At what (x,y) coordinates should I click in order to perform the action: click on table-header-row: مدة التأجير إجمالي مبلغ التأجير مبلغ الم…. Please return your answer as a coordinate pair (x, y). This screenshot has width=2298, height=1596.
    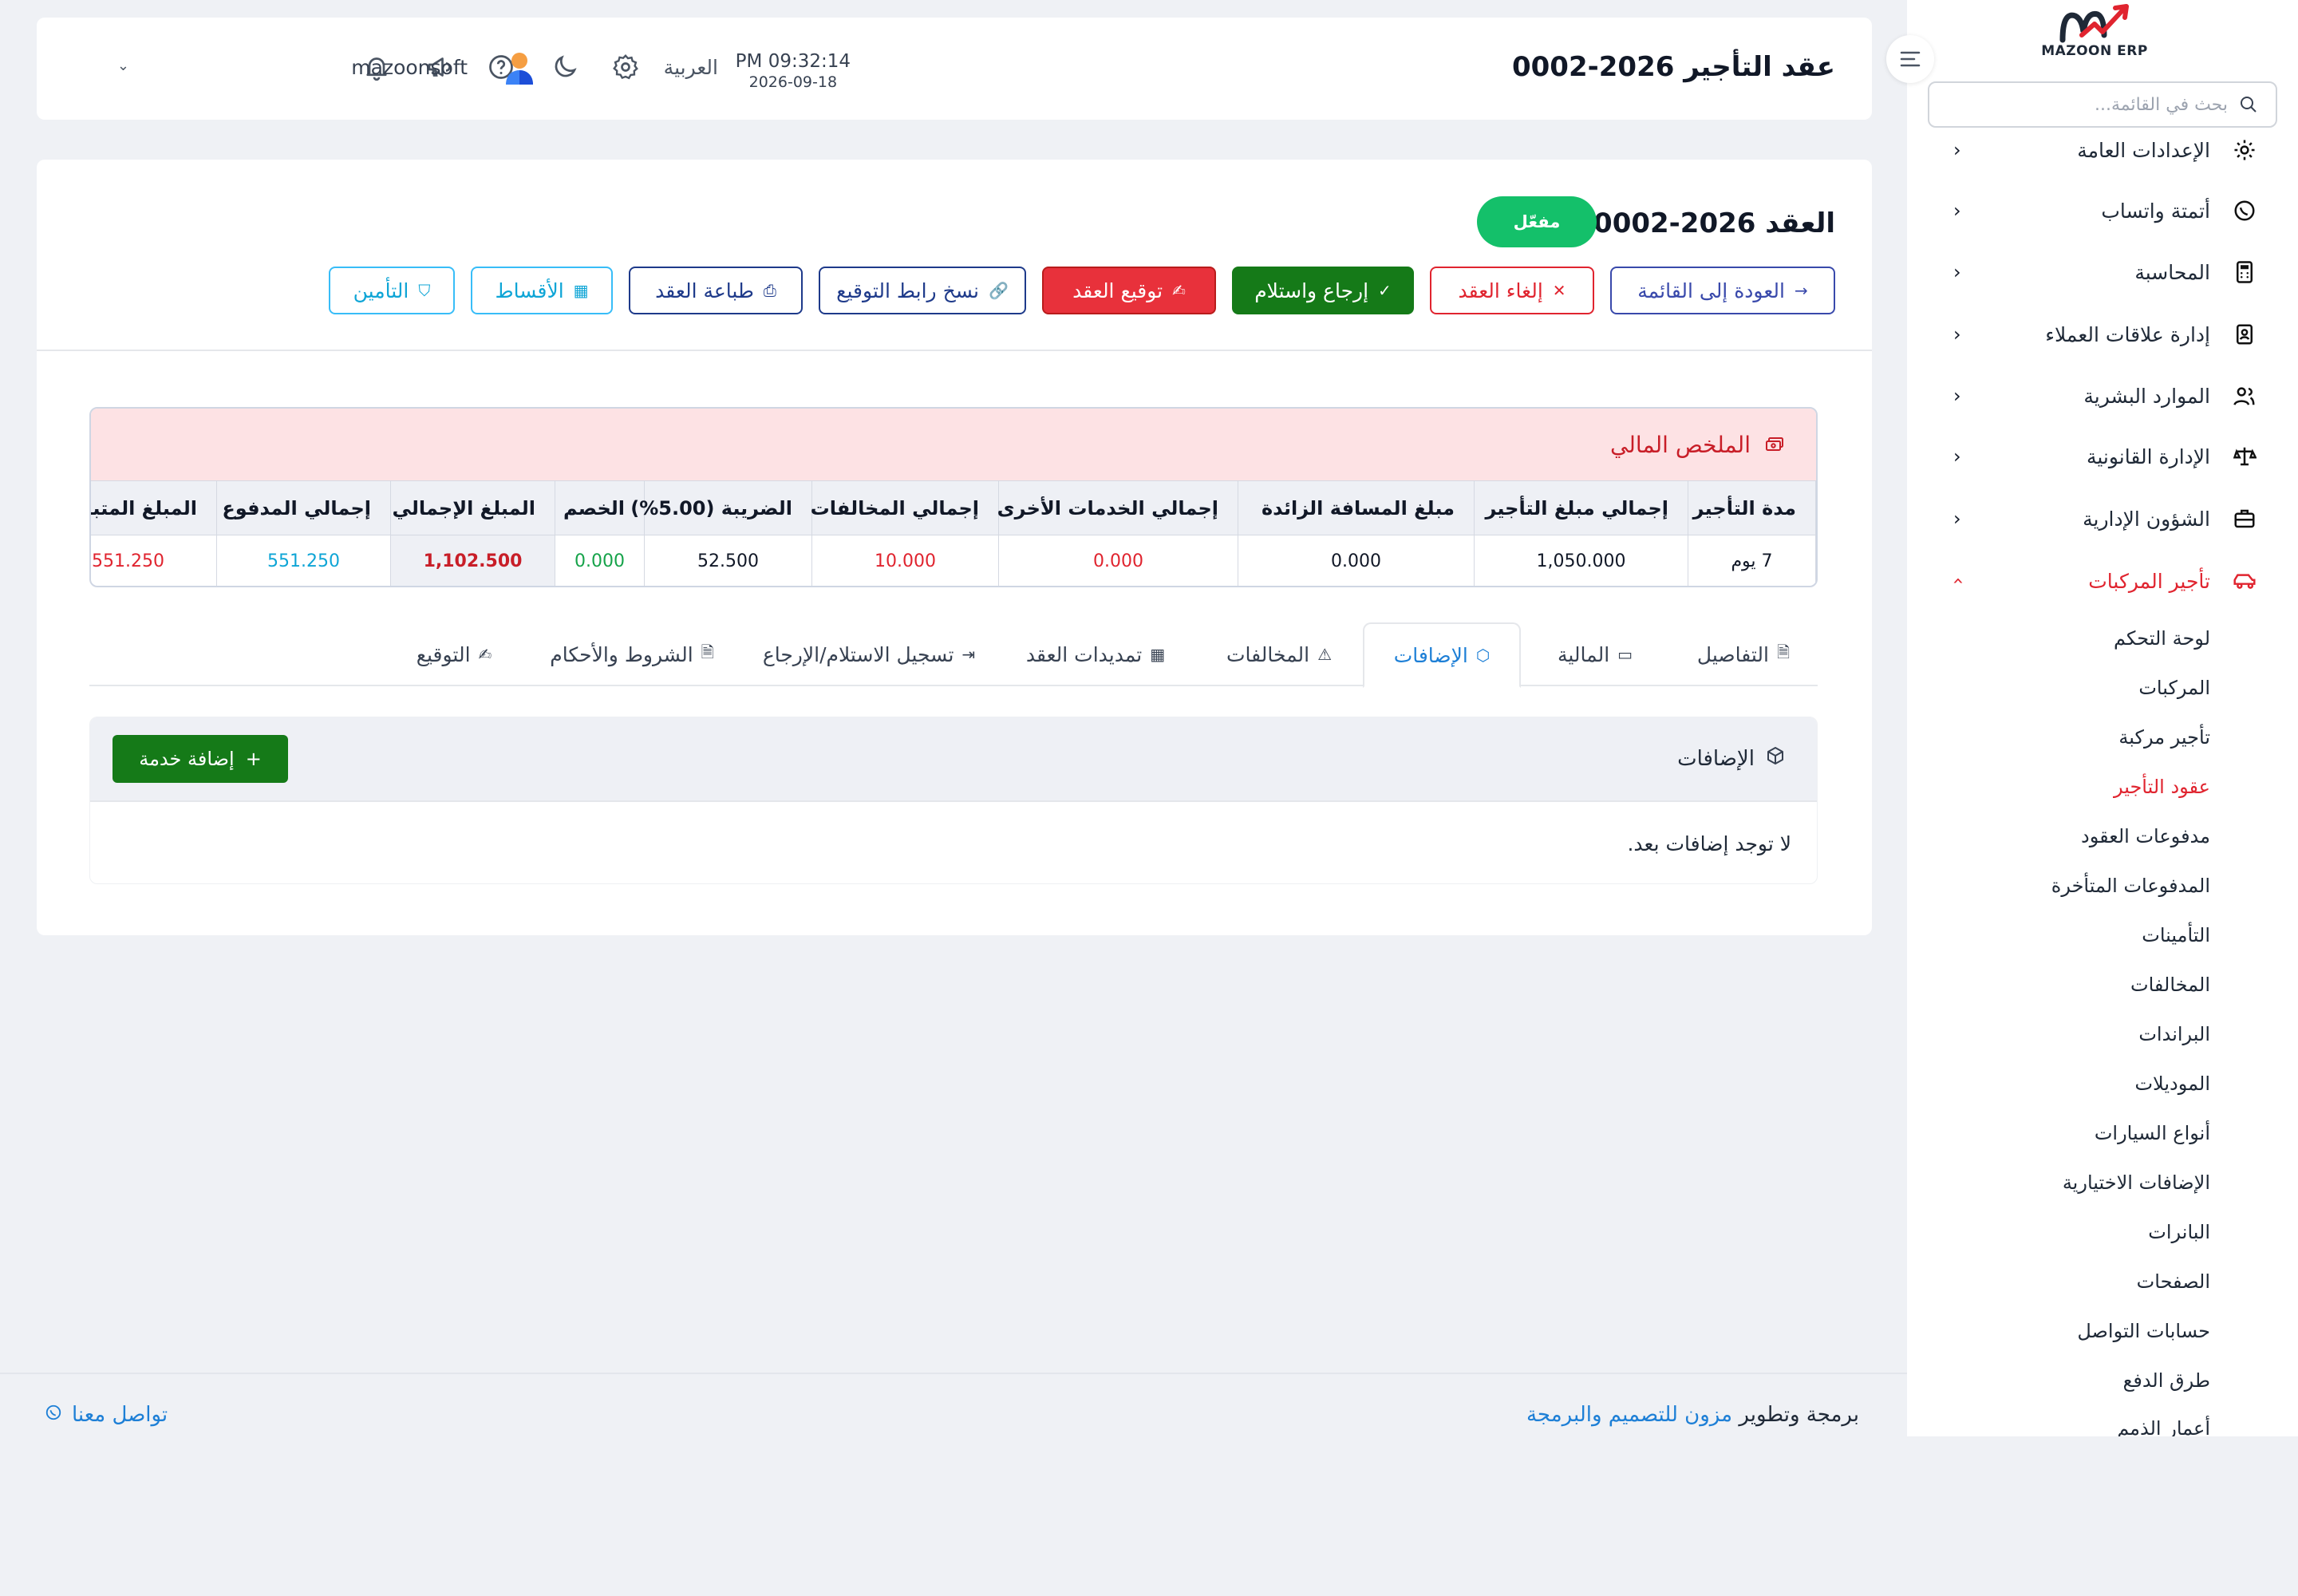
    Looking at the image, I should click on (953, 507).